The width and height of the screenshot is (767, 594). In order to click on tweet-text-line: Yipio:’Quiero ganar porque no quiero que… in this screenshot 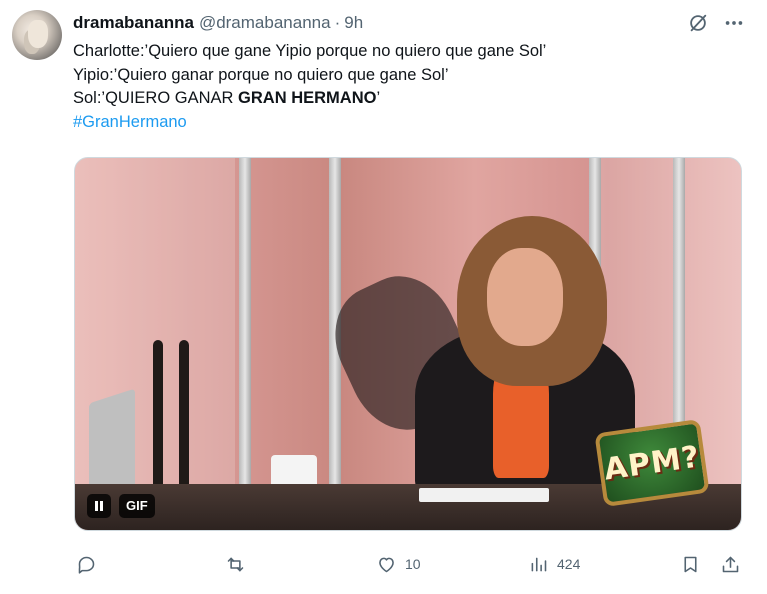, I will do `click(261, 74)`.